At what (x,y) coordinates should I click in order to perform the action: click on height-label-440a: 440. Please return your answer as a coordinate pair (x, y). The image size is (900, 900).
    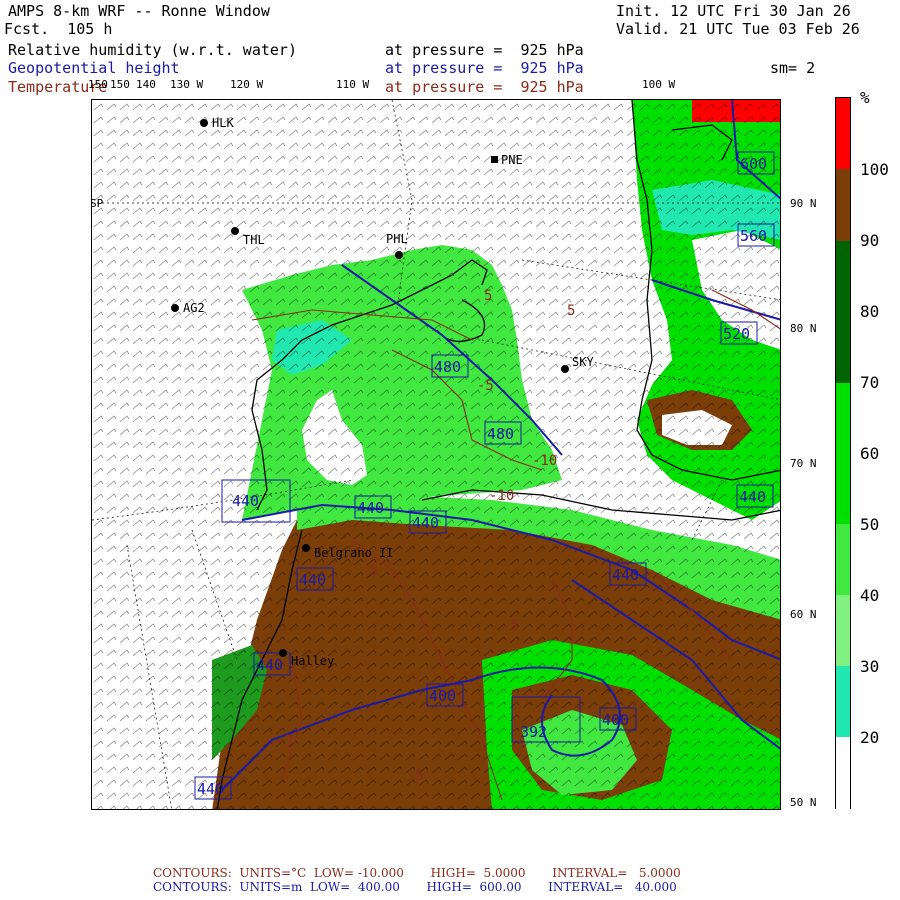
    Looking at the image, I should click on (370, 508).